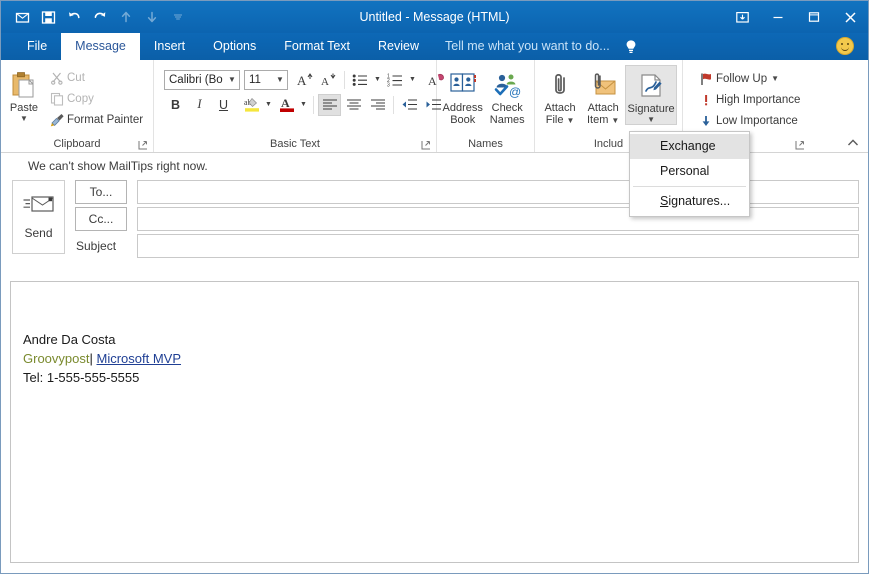 The width and height of the screenshot is (869, 574). I want to click on bullets-button, so click(360, 80).